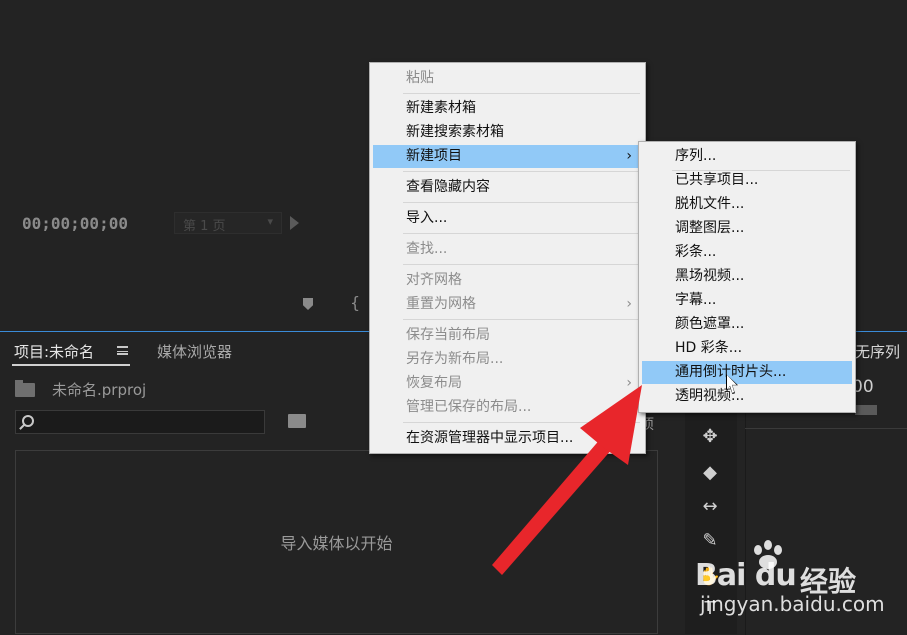 This screenshot has width=907, height=635. Describe the element at coordinates (710, 541) in the screenshot. I see `pen-icon: ✎` at that location.